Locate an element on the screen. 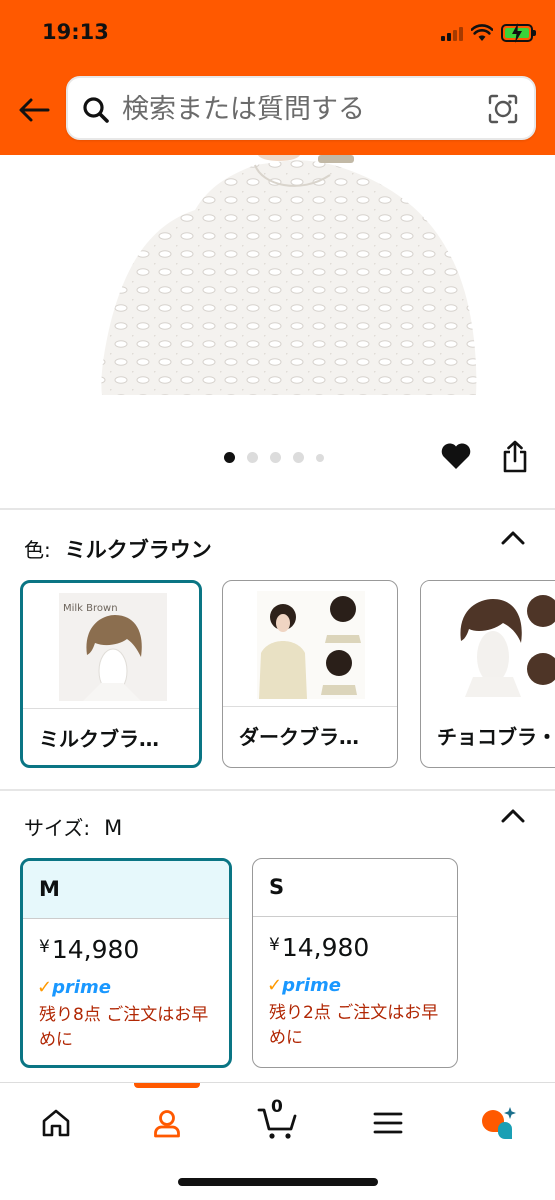  heart-icon is located at coordinates (456, 456).